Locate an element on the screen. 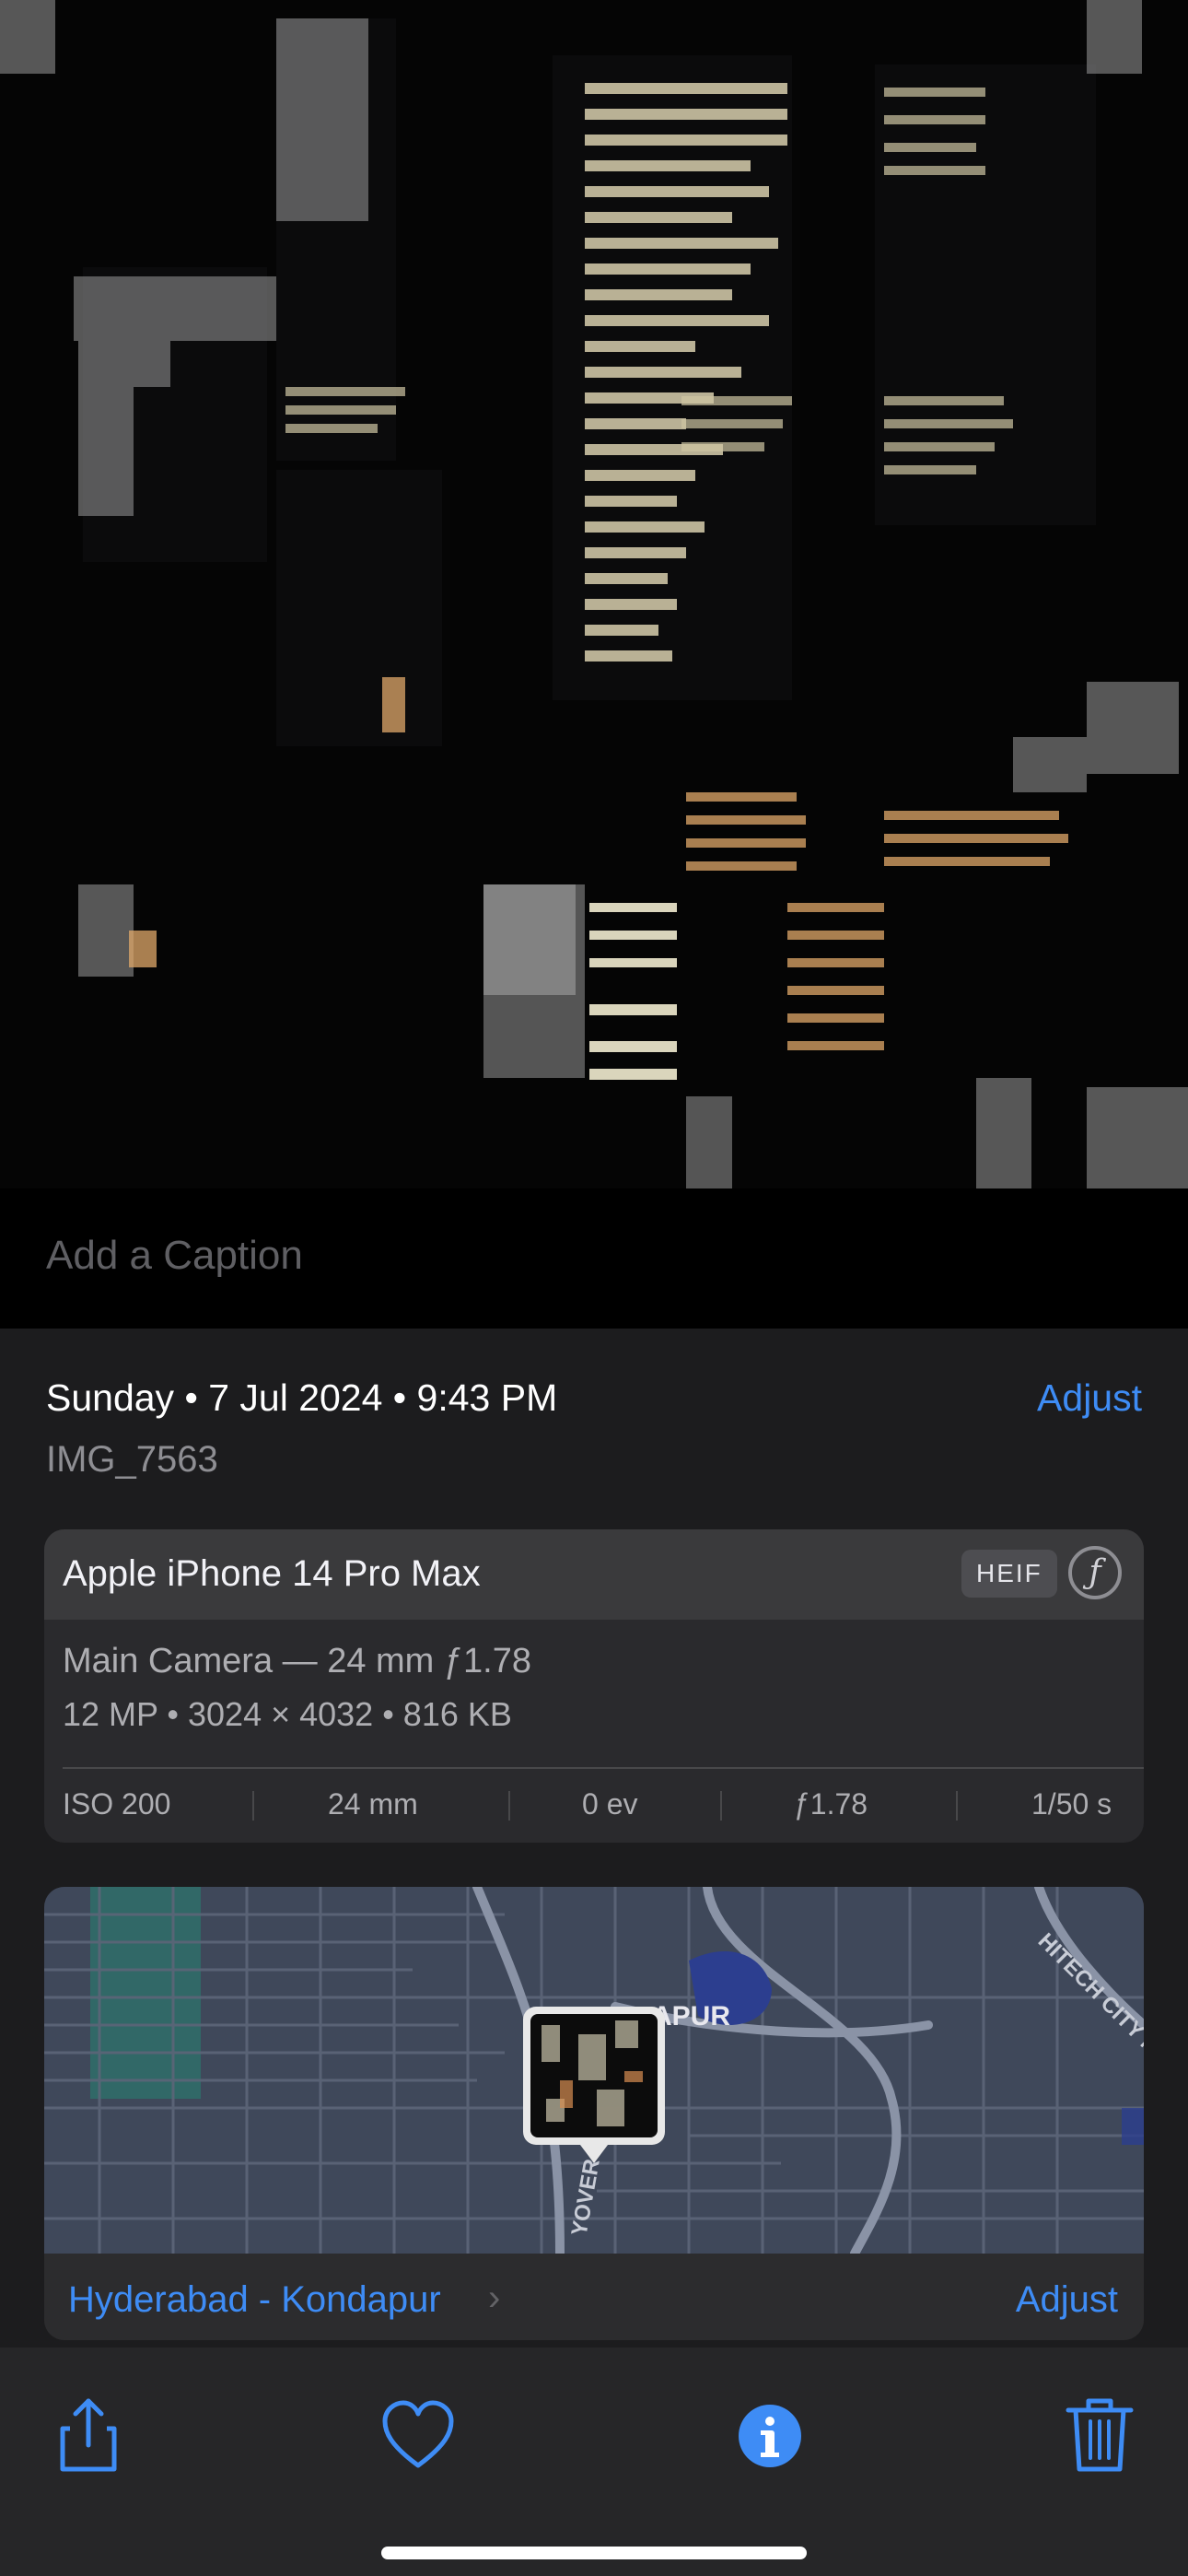 The height and width of the screenshot is (2576, 1188). favorite-button is located at coordinates (418, 2434).